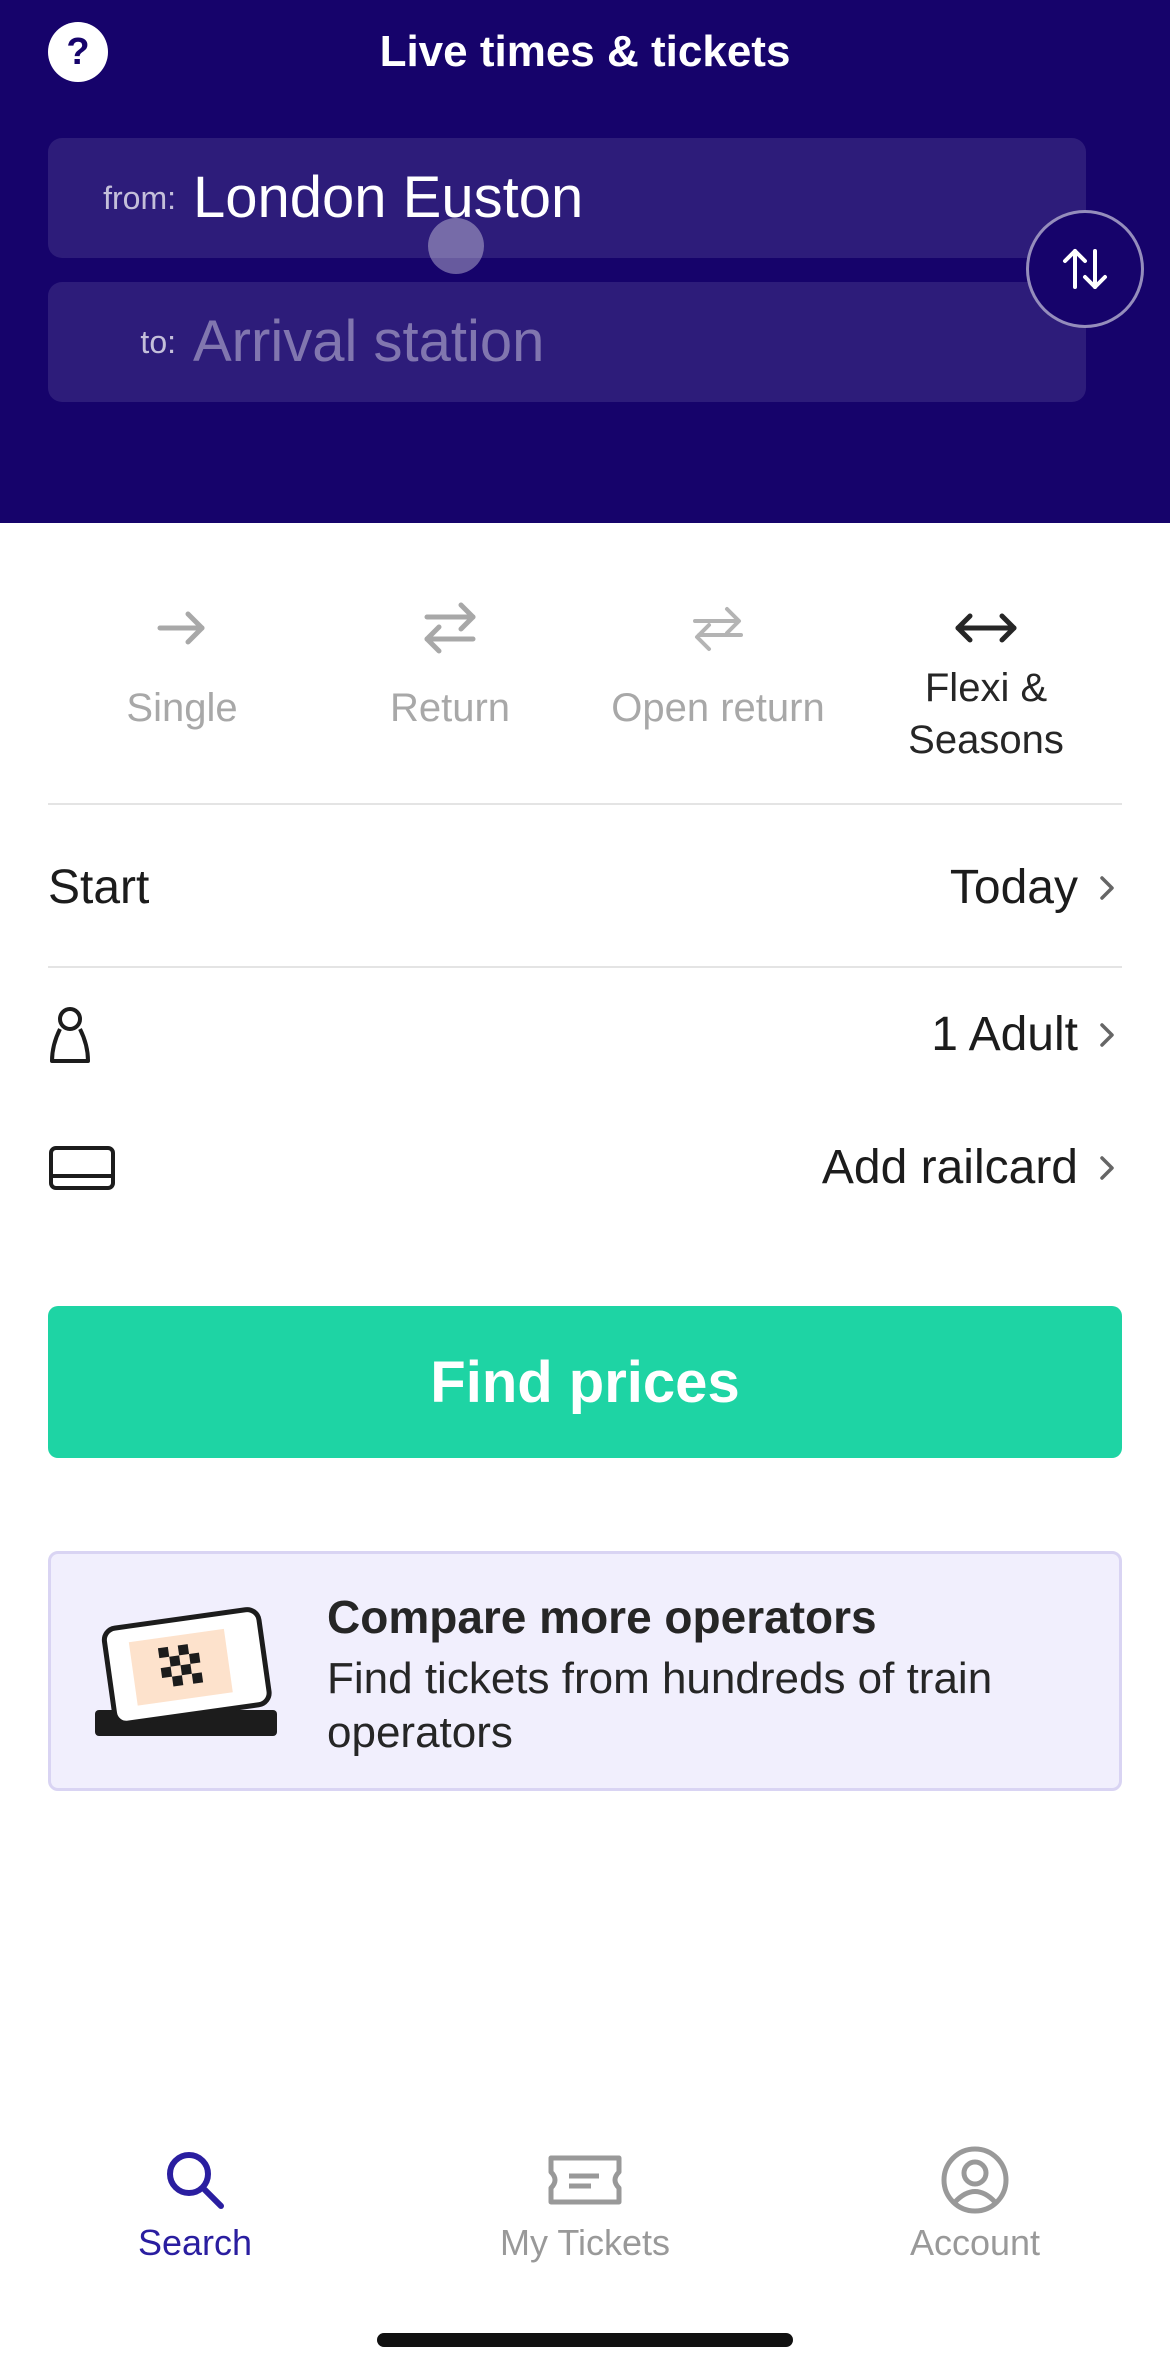 This screenshot has width=1170, height=2374. I want to click on railcard-value: Add railcard, so click(949, 1167).